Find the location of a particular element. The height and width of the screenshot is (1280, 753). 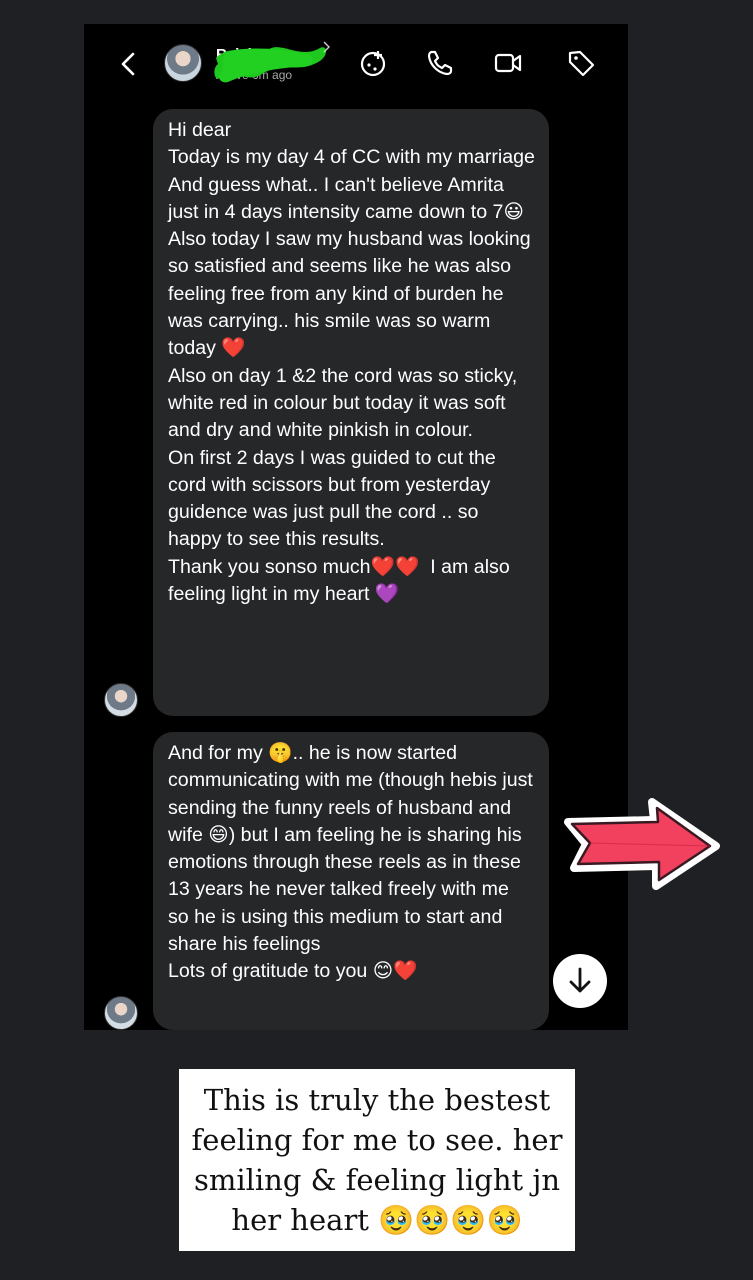

back-icon is located at coordinates (129, 64).